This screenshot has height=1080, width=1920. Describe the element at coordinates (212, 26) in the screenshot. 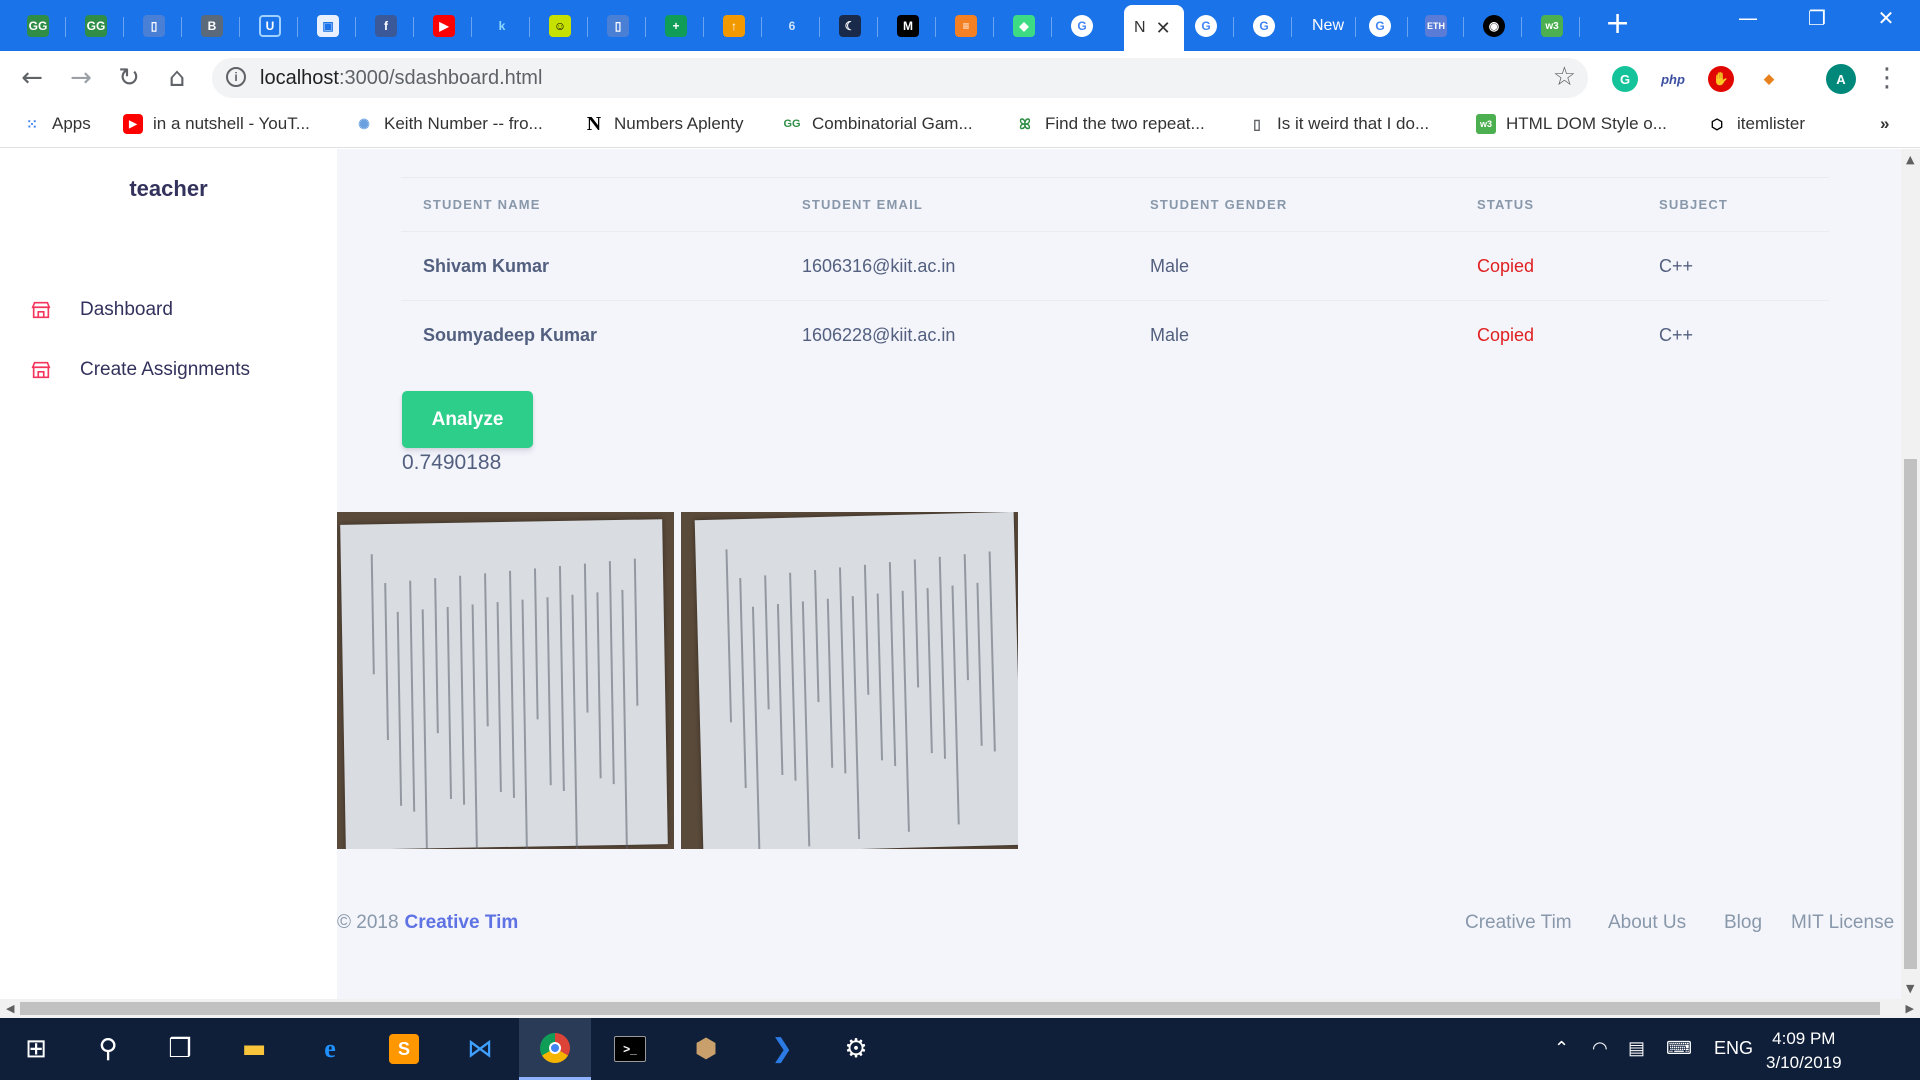

I see `tab-book: B` at that location.